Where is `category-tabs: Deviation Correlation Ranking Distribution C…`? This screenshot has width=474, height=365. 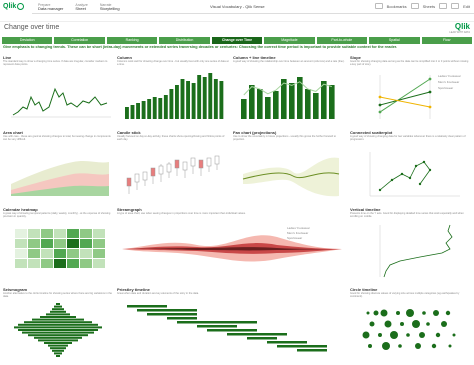 category-tabs: Deviation Correlation Ranking Distribution C… is located at coordinates (237, 40).